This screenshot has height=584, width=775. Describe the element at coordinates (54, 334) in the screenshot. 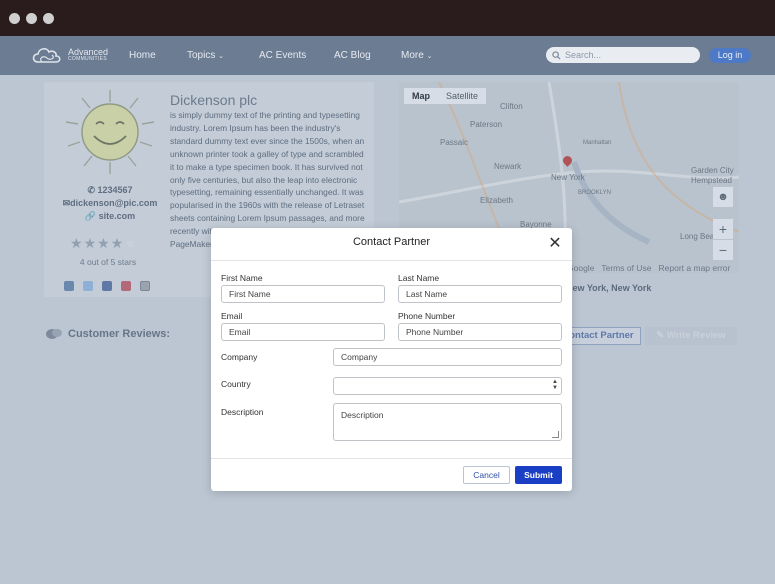

I see `chat-bubbles-icon` at that location.